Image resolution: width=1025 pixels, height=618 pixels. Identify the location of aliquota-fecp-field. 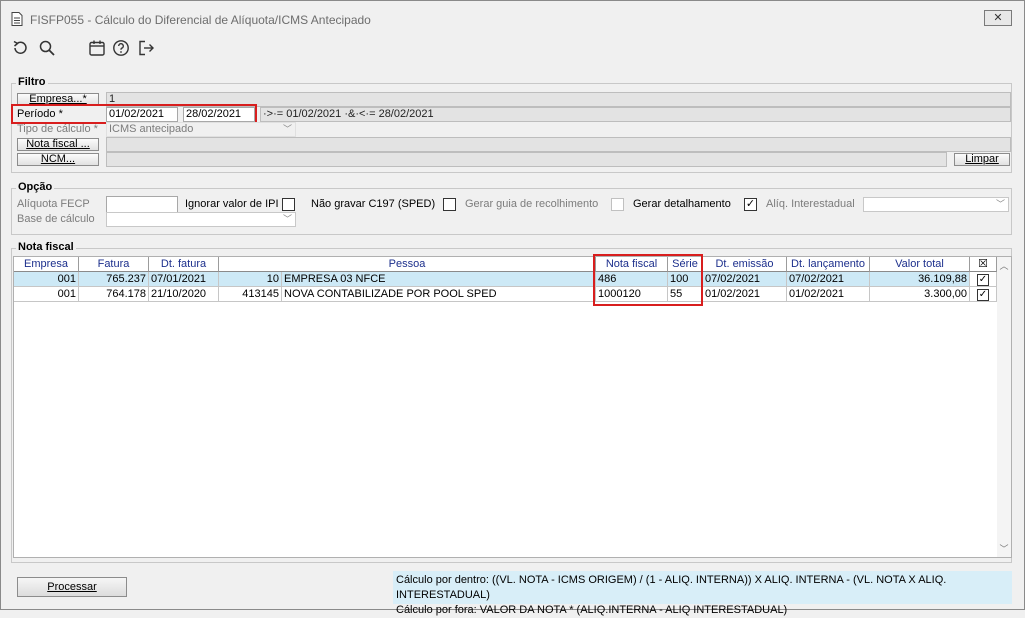
(142, 204).